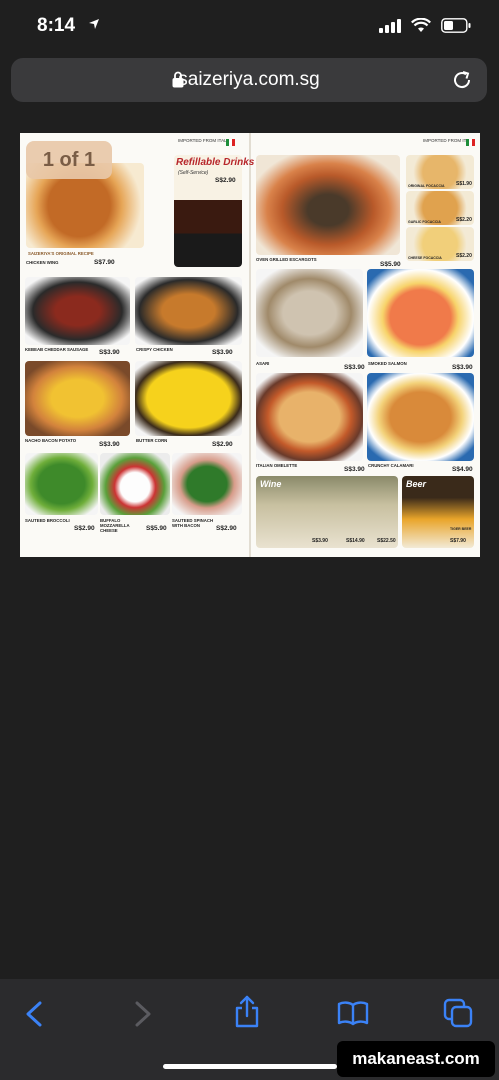  What do you see at coordinates (355, 541) in the screenshot?
I see `wine-price-2: S$14.90` at bounding box center [355, 541].